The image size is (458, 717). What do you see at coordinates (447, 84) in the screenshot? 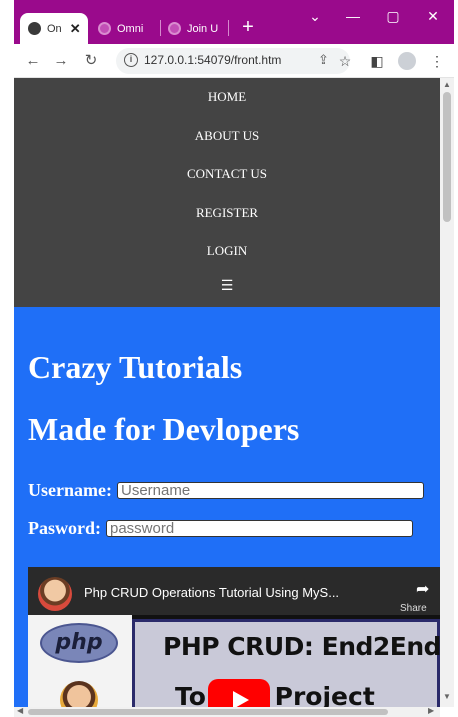
I see `scroll-up-icon: ▲` at bounding box center [447, 84].